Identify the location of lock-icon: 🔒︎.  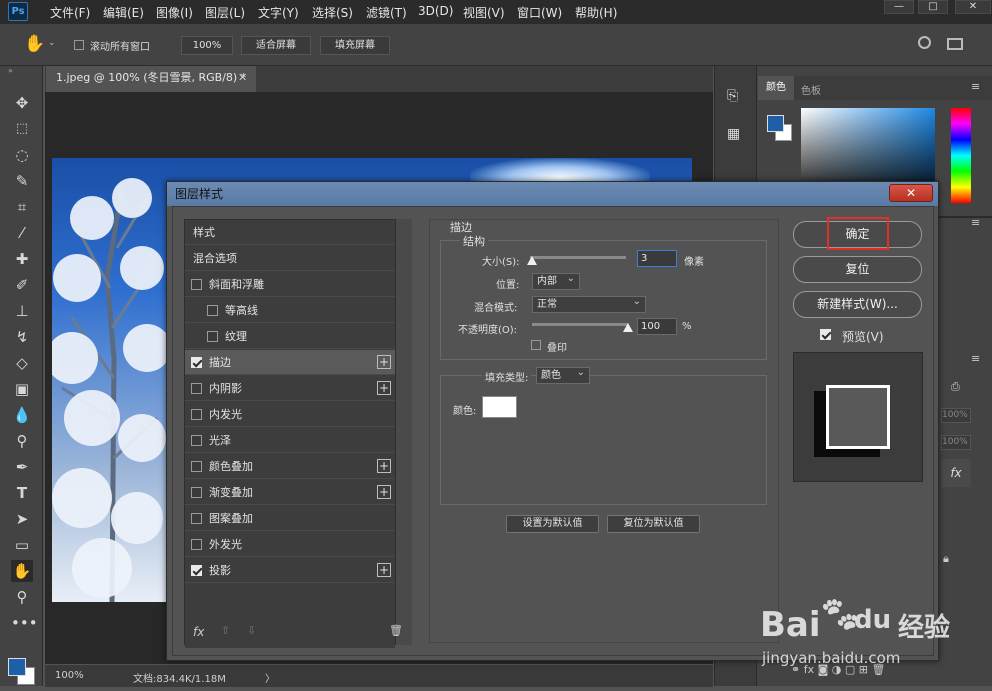
(946, 559).